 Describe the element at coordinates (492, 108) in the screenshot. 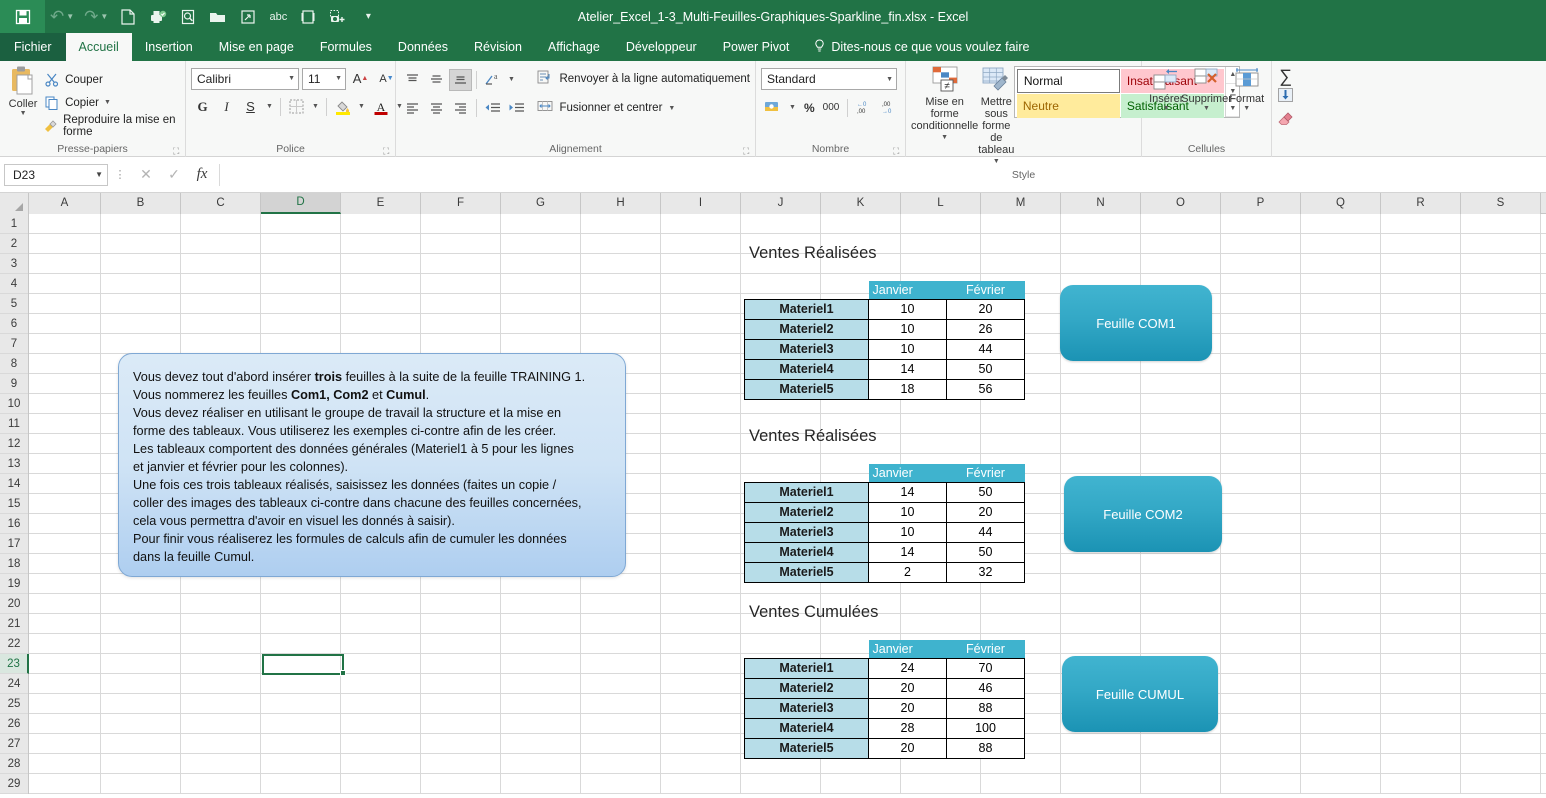

I see `decrease-indent-button` at that location.